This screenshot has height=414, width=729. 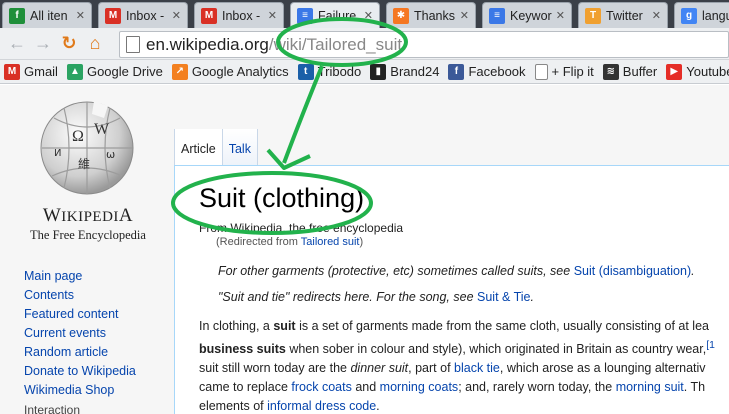 I want to click on sidebar-item-featured-content: Featured content, so click(x=80, y=314).